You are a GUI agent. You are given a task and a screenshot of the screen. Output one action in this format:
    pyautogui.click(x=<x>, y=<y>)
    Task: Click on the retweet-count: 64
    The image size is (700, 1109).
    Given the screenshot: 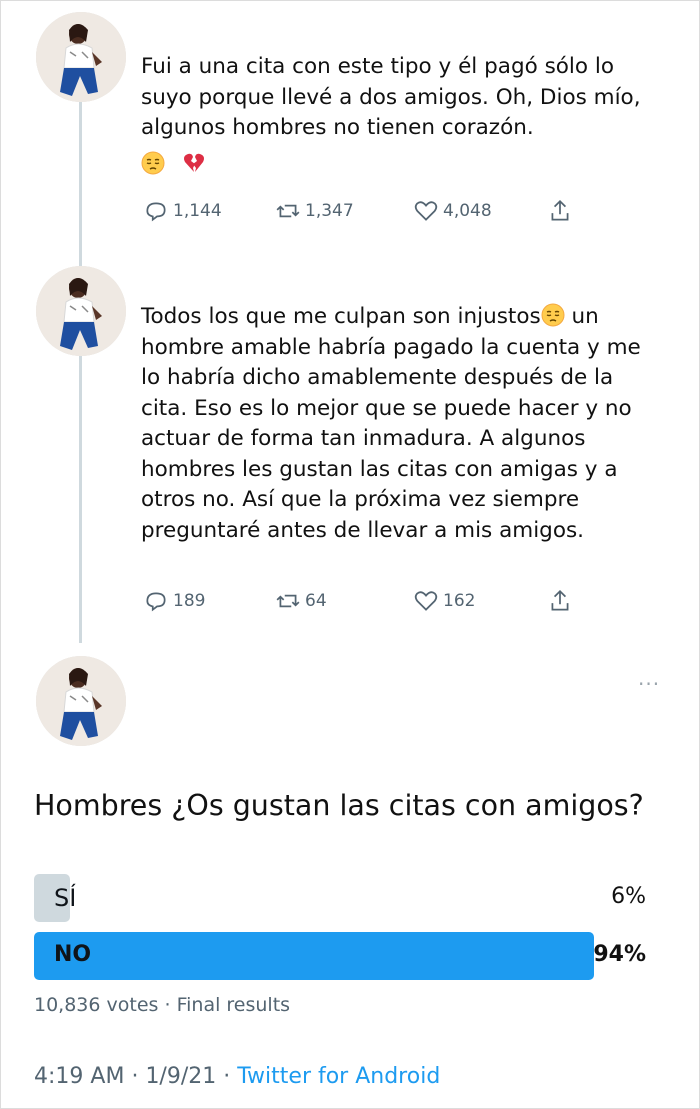 What is the action you would take?
    pyautogui.click(x=316, y=601)
    